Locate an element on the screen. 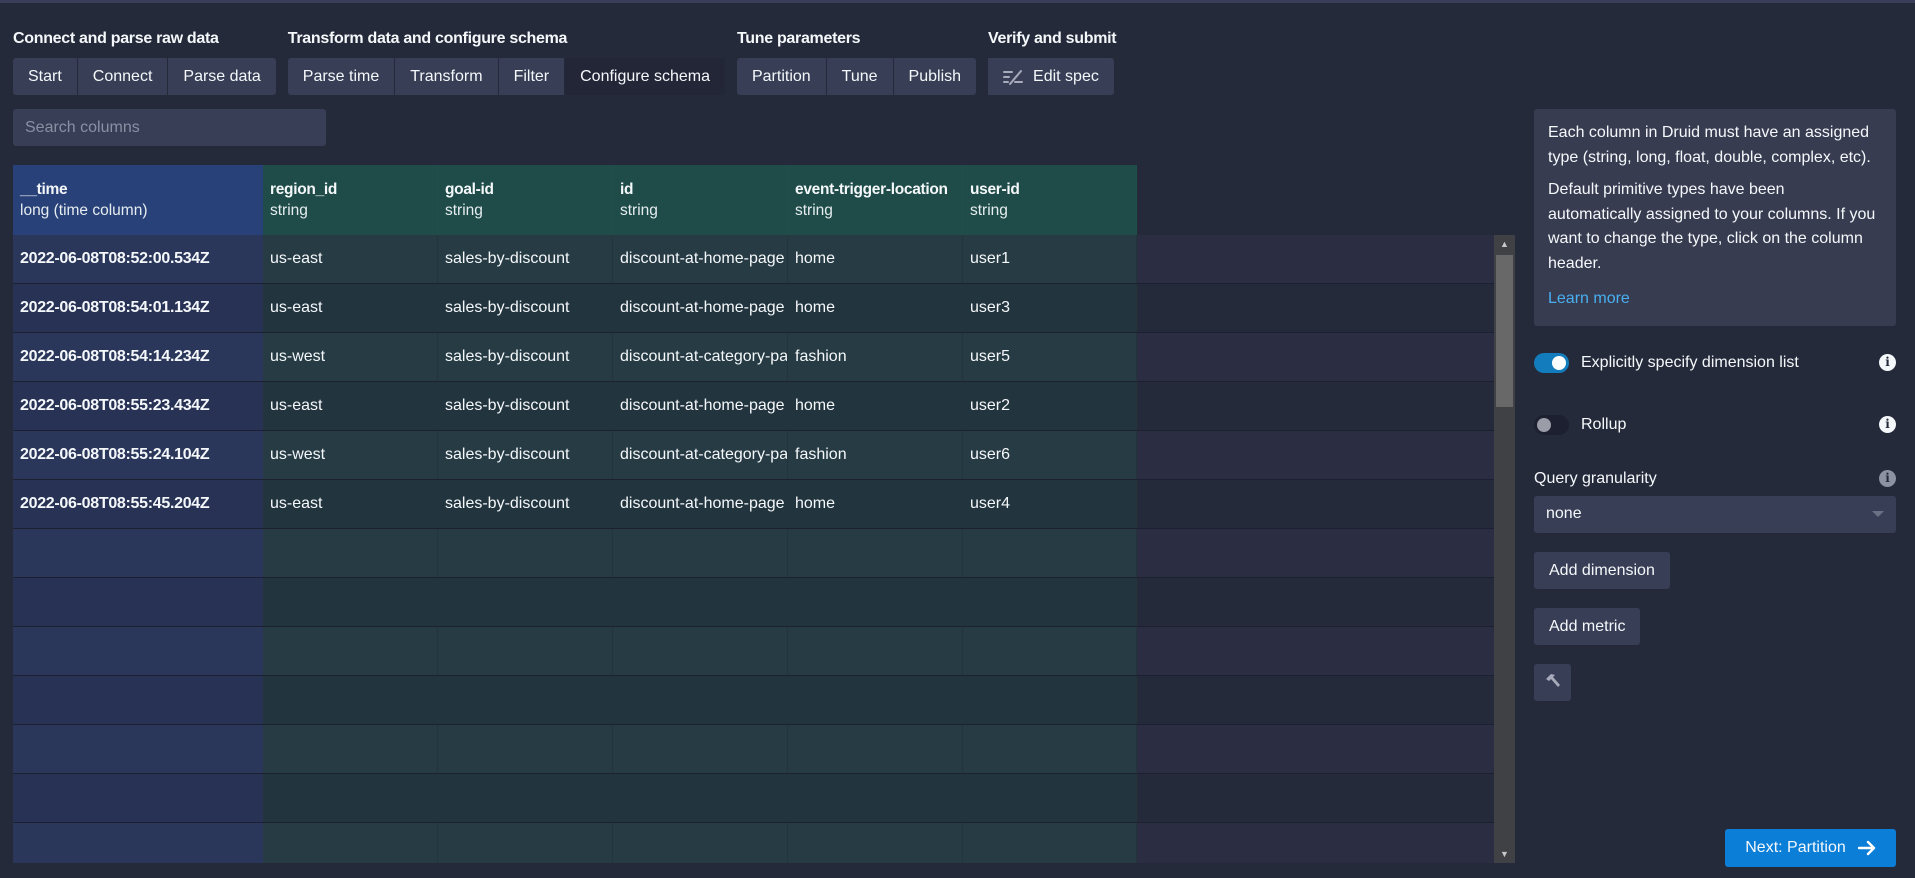 This screenshot has width=1915, height=878. column-name: event-trigger-location is located at coordinates (871, 189).